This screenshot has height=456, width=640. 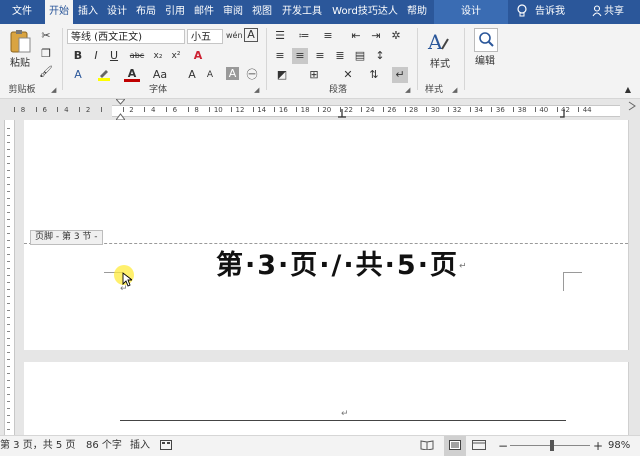 I want to click on bullets-icon: ☰, so click(x=280, y=36).